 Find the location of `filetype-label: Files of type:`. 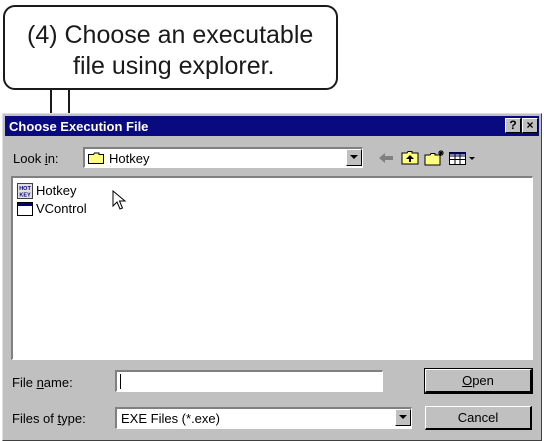

filetype-label: Files of type: is located at coordinates (49, 418).